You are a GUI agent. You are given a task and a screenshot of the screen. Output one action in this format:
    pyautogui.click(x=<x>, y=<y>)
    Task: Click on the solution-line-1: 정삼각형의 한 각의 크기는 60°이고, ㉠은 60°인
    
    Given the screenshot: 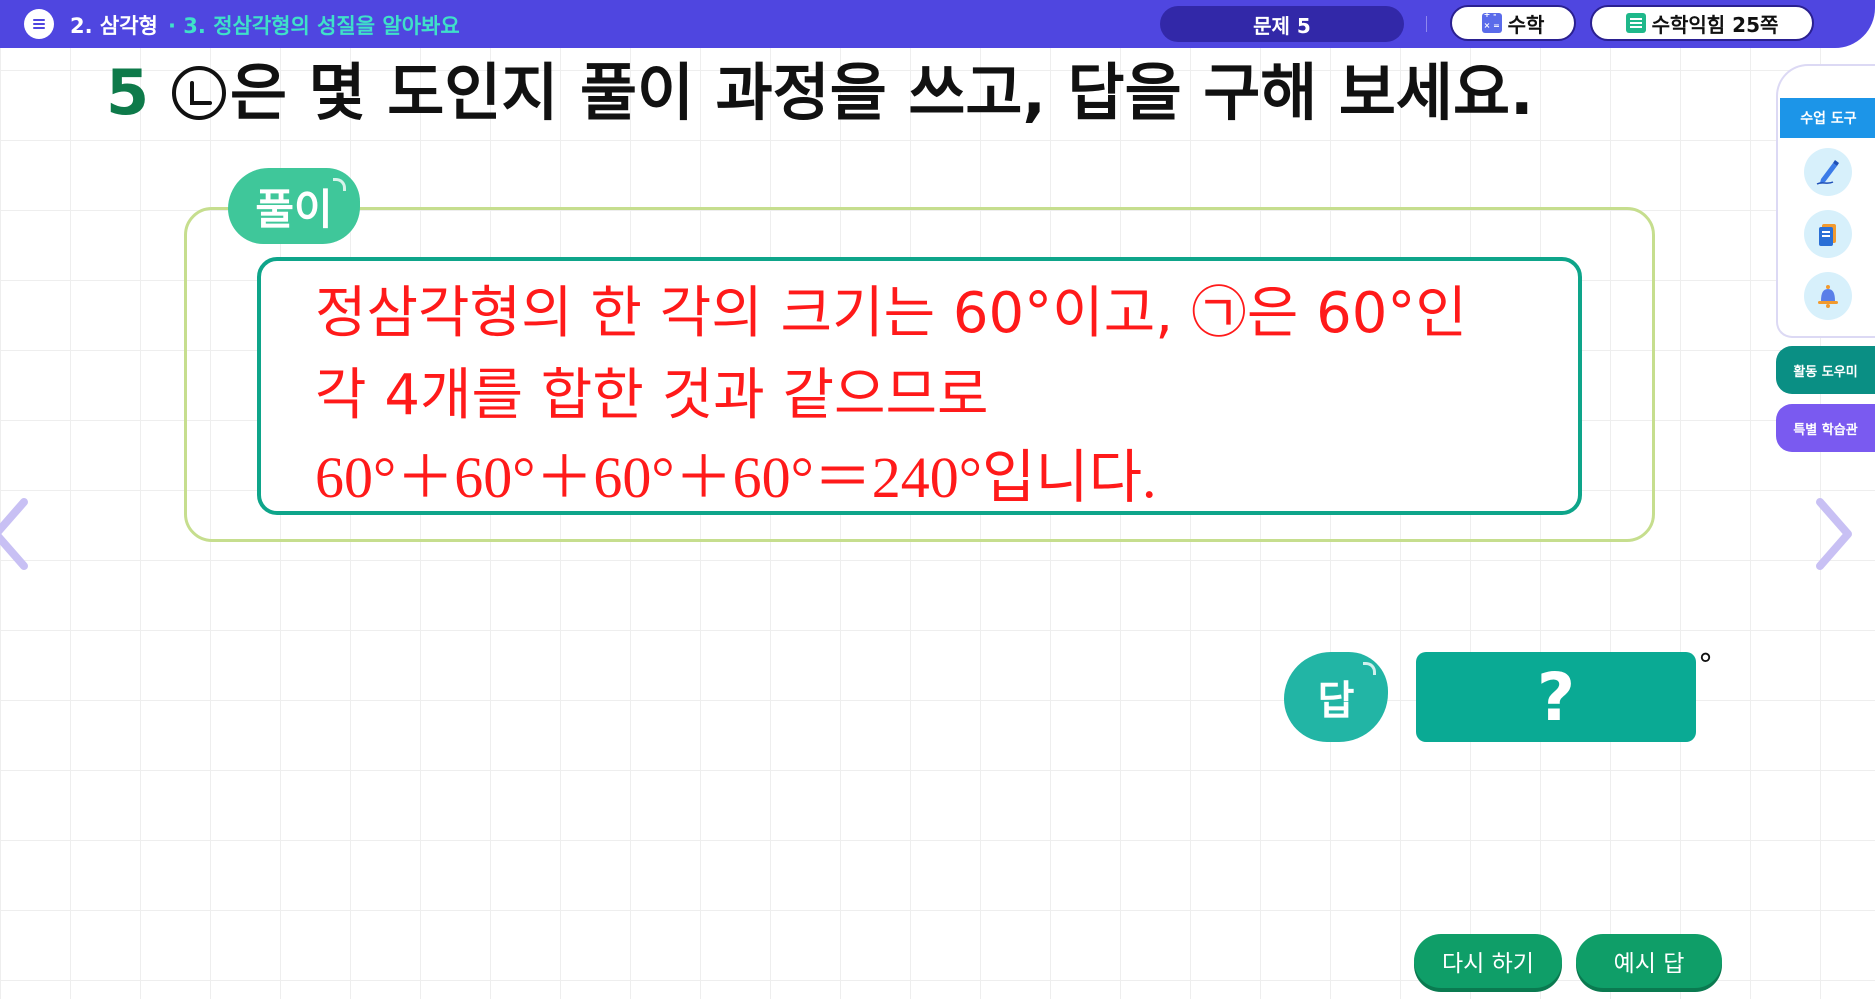 What is the action you would take?
    pyautogui.click(x=891, y=313)
    